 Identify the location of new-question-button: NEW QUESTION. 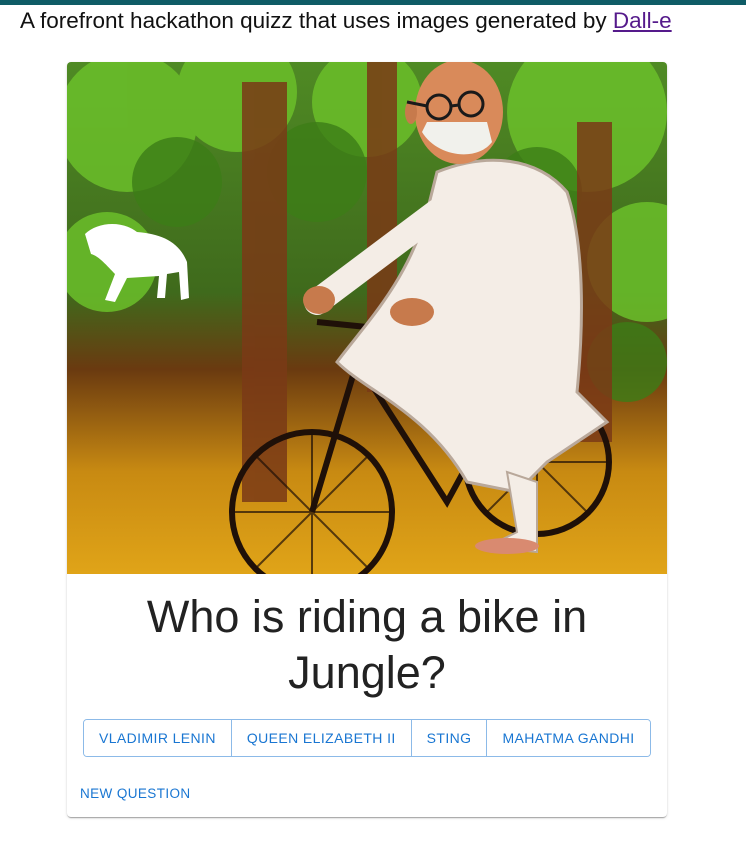
(135, 794).